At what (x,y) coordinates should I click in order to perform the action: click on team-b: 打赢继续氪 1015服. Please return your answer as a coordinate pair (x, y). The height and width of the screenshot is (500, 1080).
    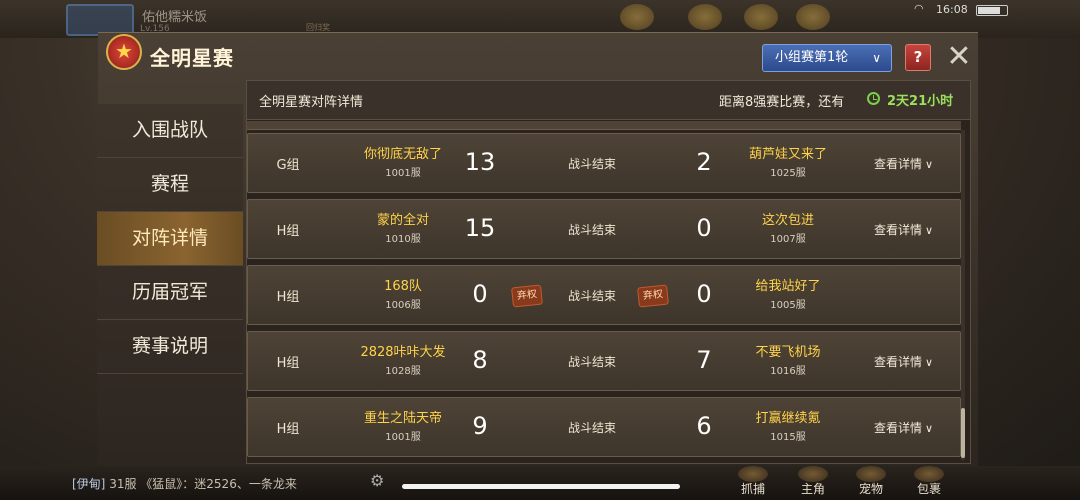
    Looking at the image, I should click on (788, 425).